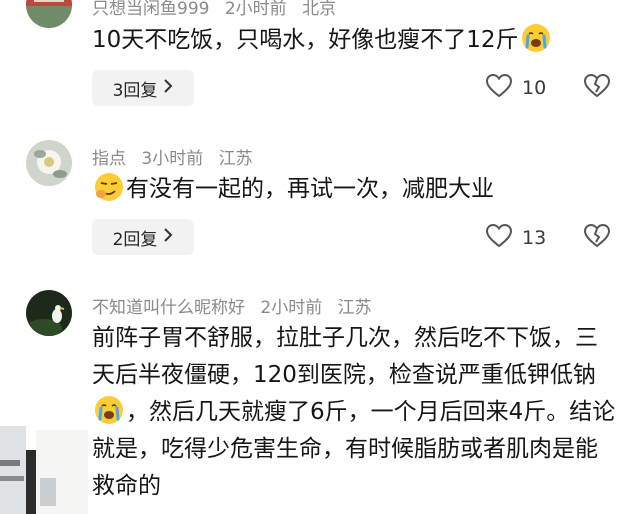 This screenshot has width=640, height=514. I want to click on view-replies-button: 3回复, so click(143, 88).